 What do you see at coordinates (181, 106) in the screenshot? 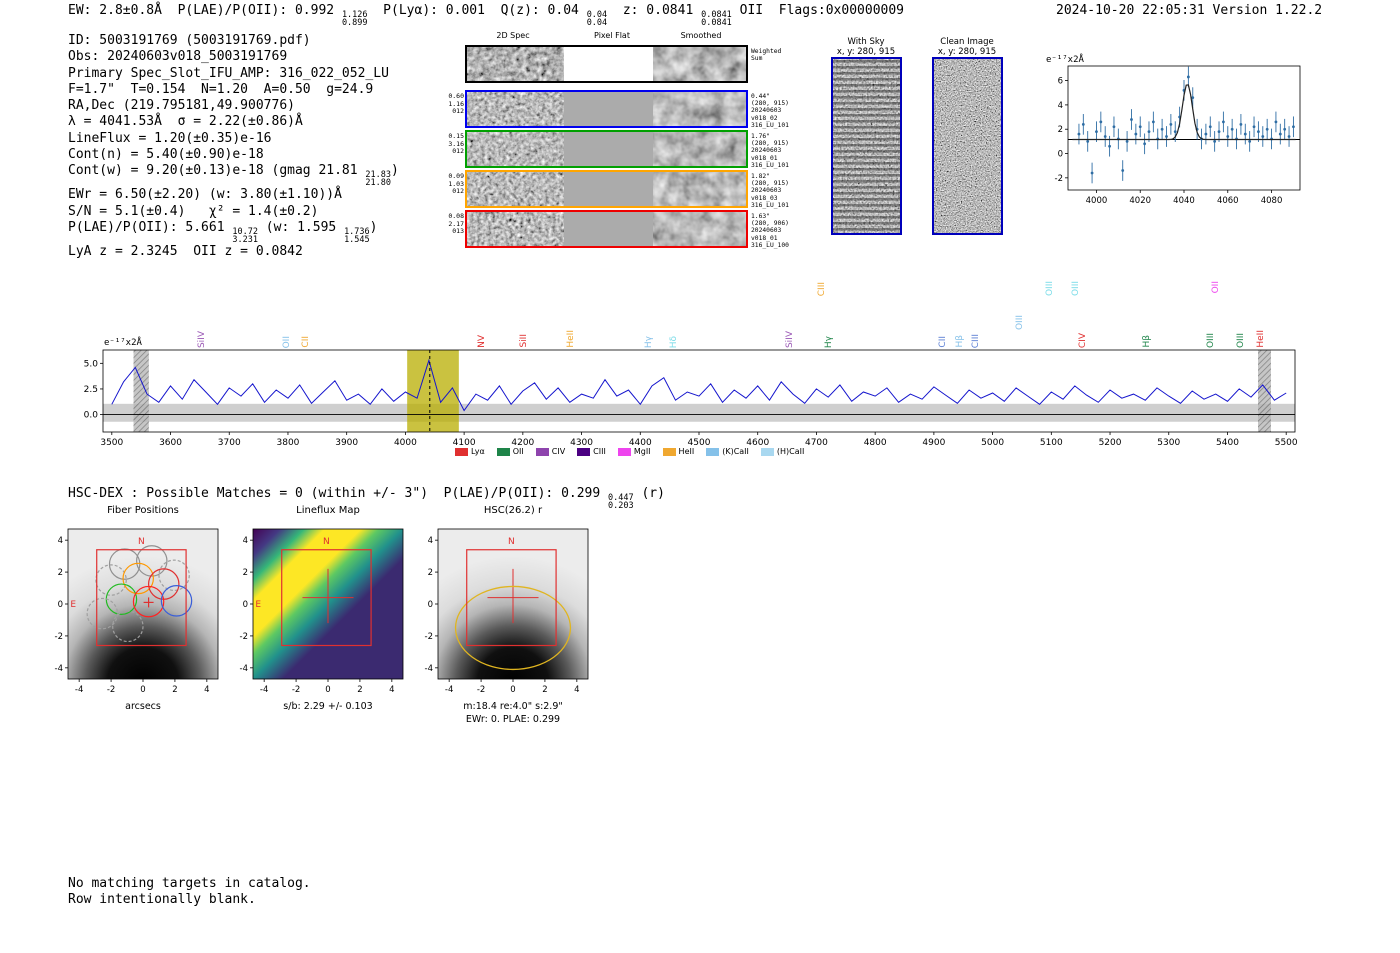
I see `text-segment: RA,Dec (219.795181,49.900776)` at bounding box center [181, 106].